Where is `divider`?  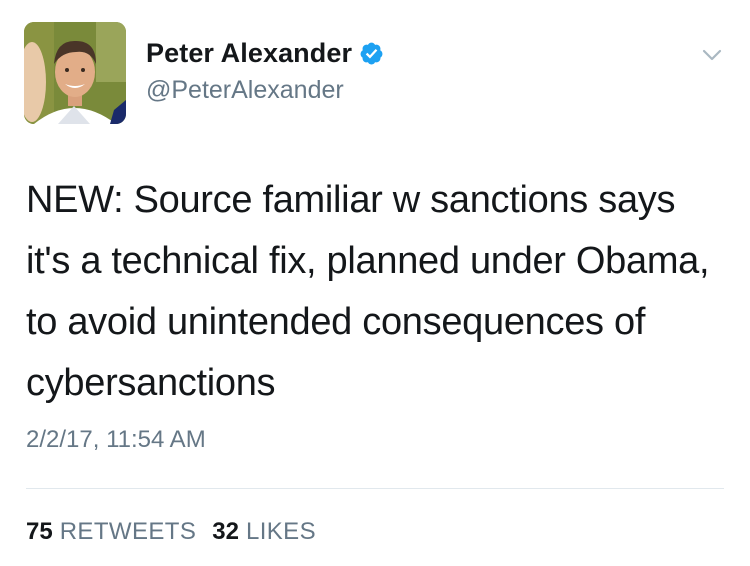
divider is located at coordinates (375, 488).